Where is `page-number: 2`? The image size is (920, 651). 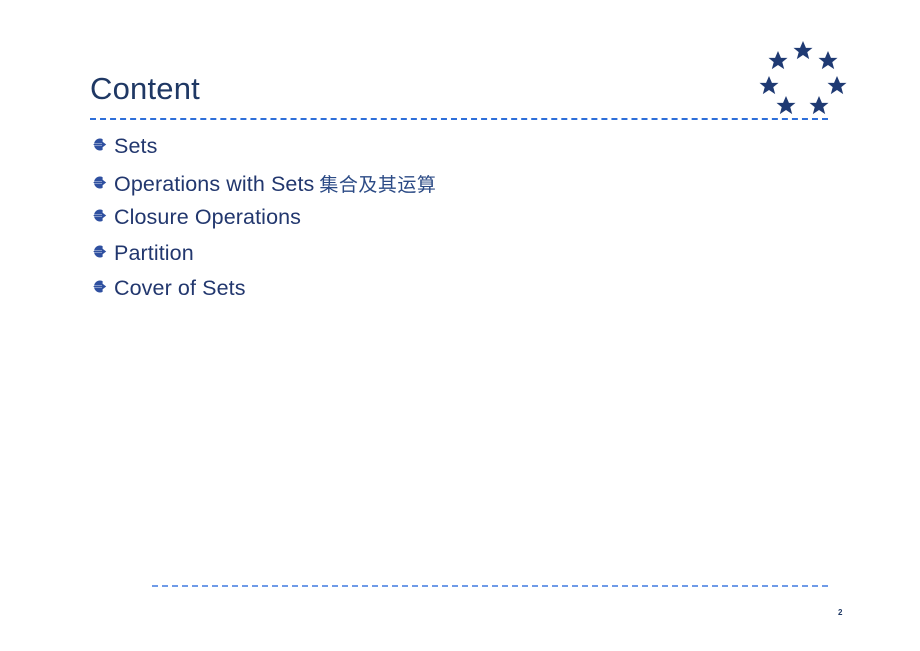
page-number: 2 is located at coordinates (840, 612).